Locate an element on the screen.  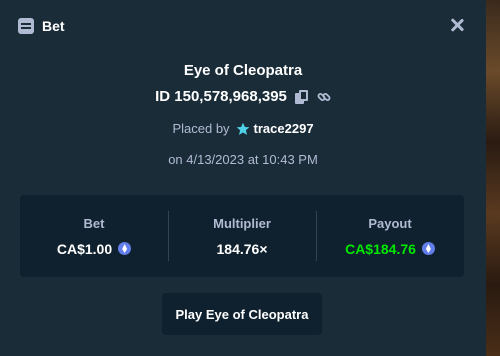
star-icon is located at coordinates (242, 128).